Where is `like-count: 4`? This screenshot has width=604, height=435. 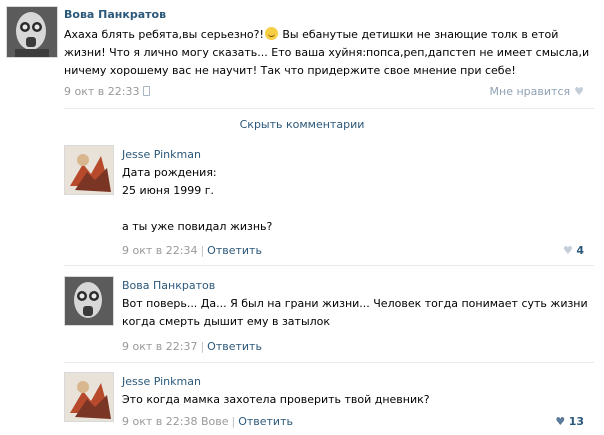
like-count: 4 is located at coordinates (580, 250).